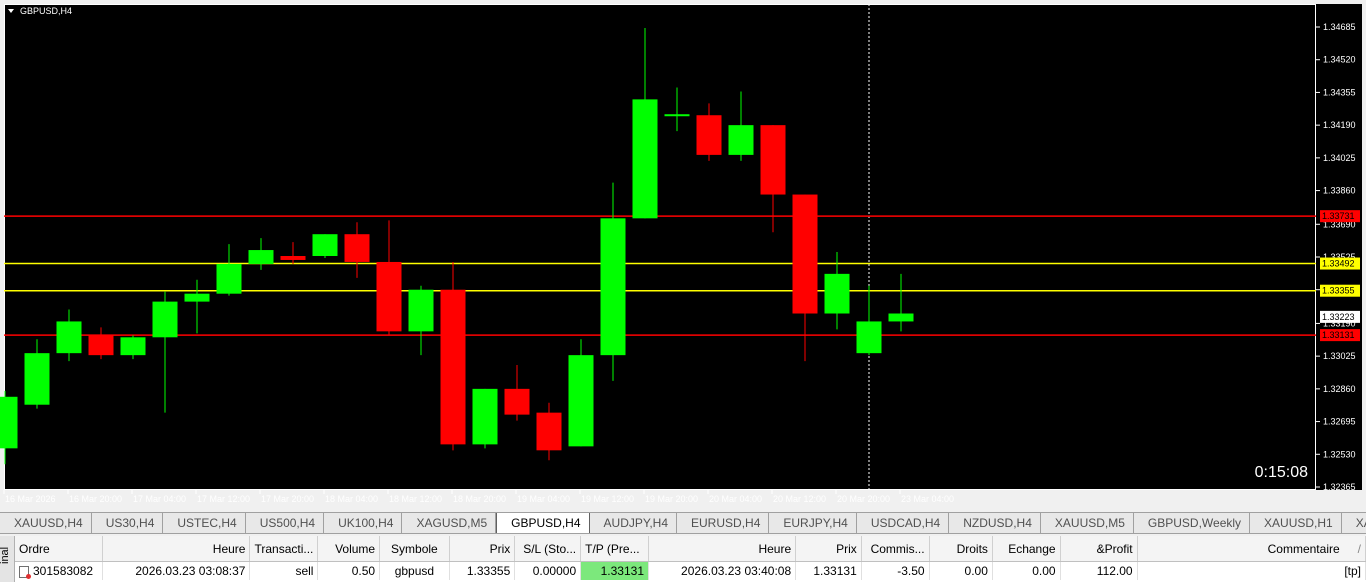  I want to click on chart-tab-gbpusd-weekly: GBPUSD,Weekly, so click(1192, 523).